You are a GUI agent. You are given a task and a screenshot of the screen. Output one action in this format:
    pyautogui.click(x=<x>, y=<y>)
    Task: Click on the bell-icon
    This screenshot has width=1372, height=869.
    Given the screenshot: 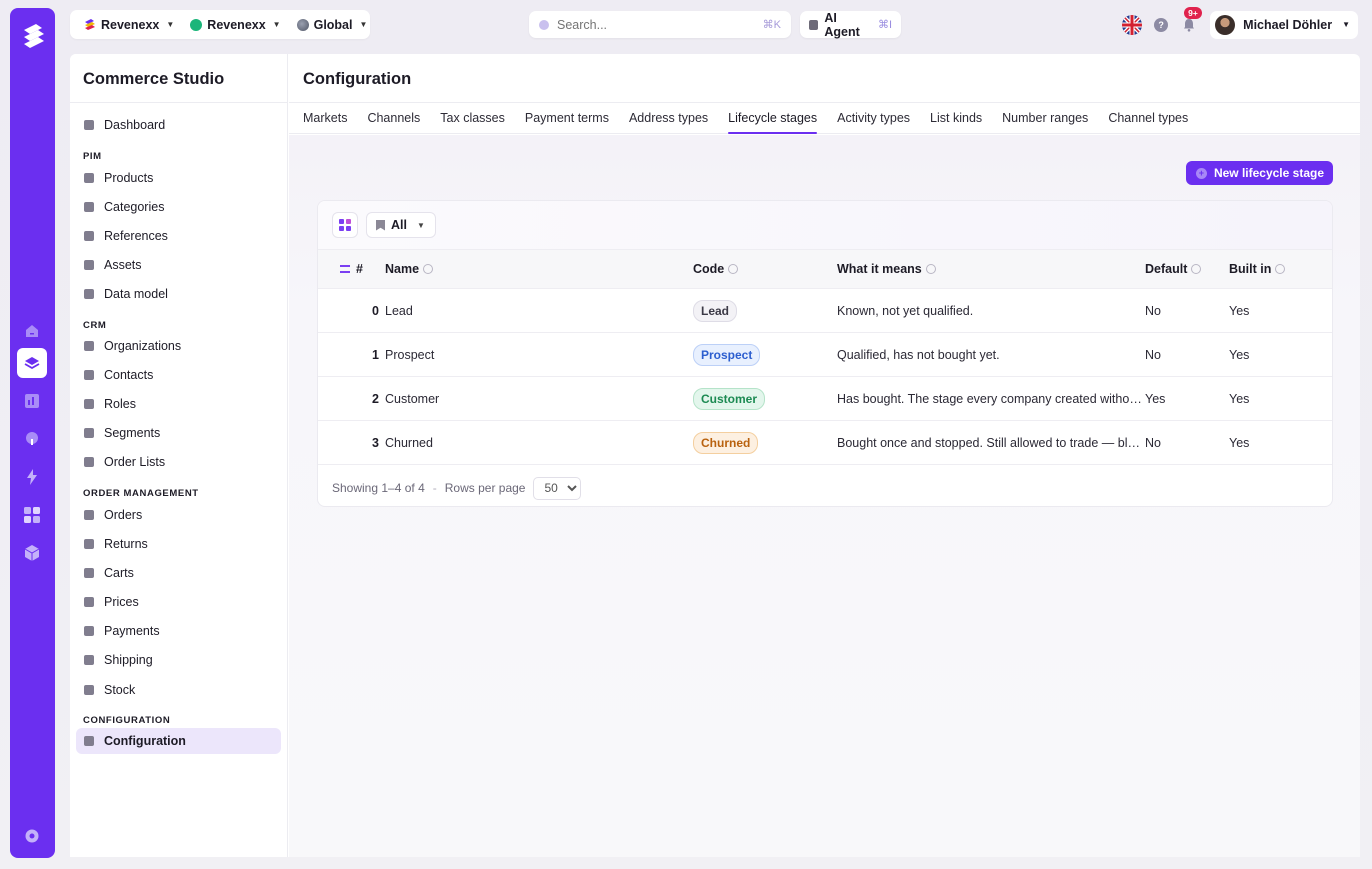 What is the action you would take?
    pyautogui.click(x=1189, y=25)
    